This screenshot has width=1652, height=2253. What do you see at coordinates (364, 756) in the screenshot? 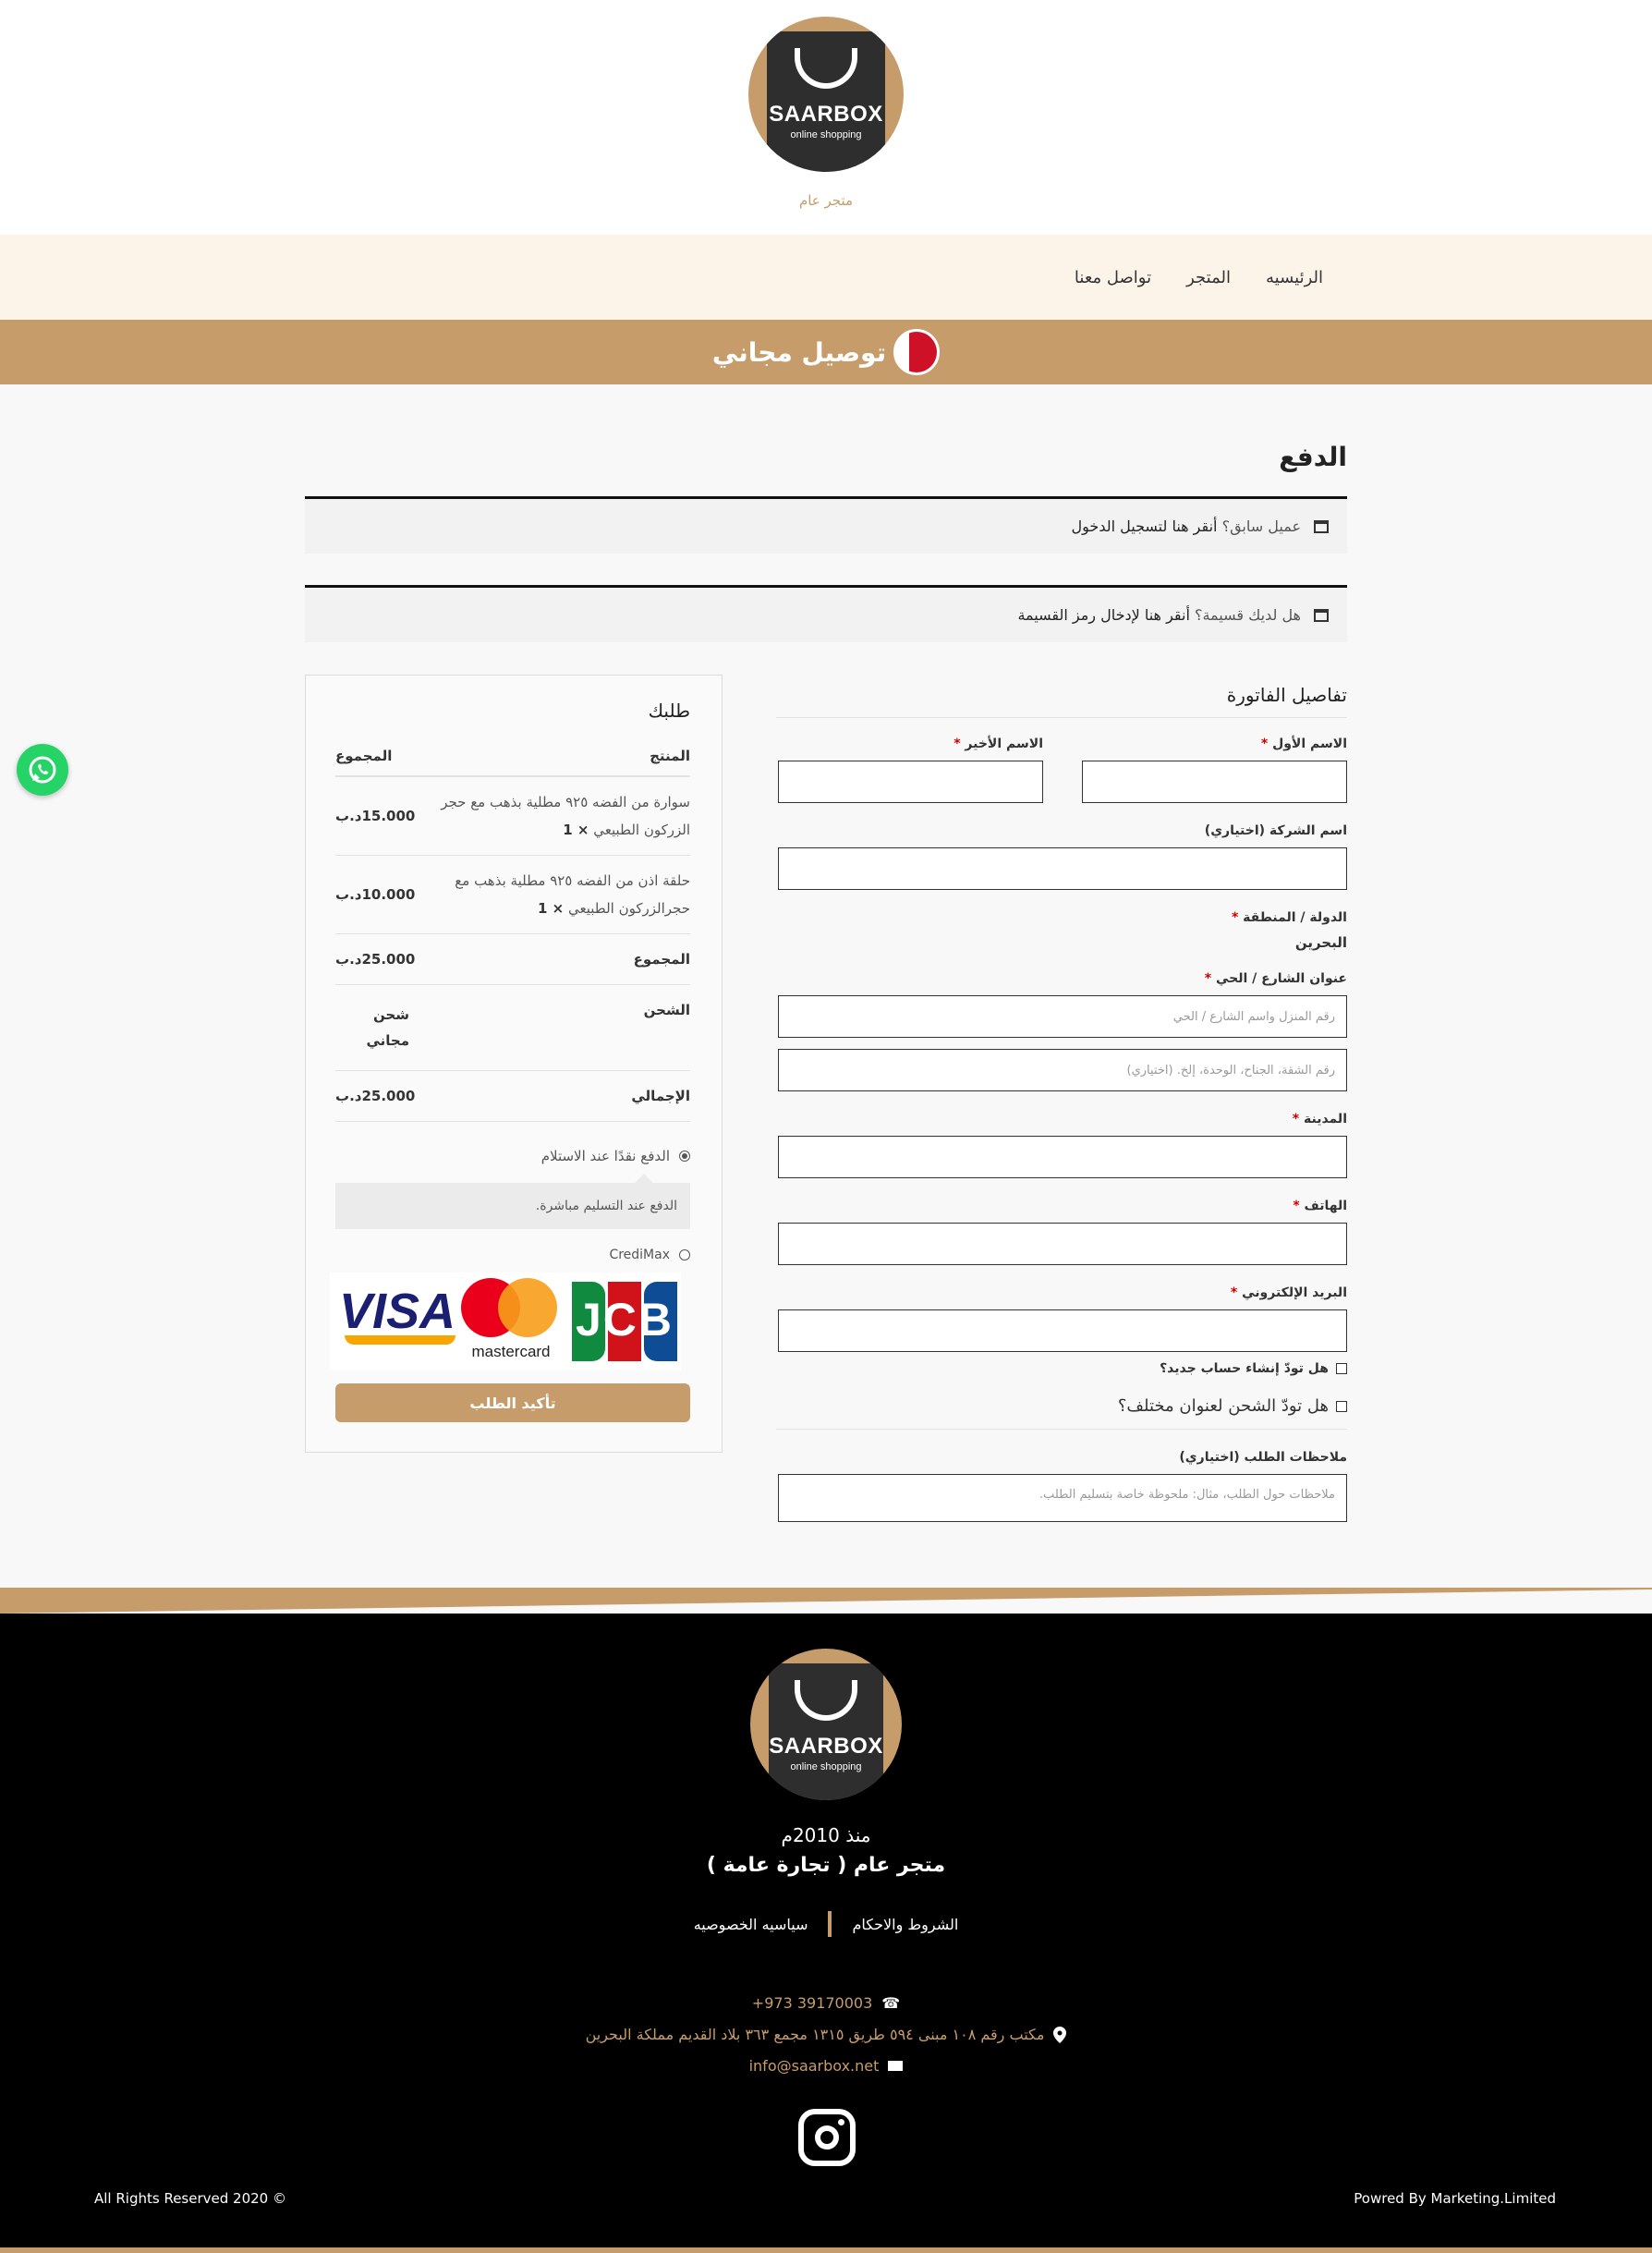
I see `col-total: المجموع` at bounding box center [364, 756].